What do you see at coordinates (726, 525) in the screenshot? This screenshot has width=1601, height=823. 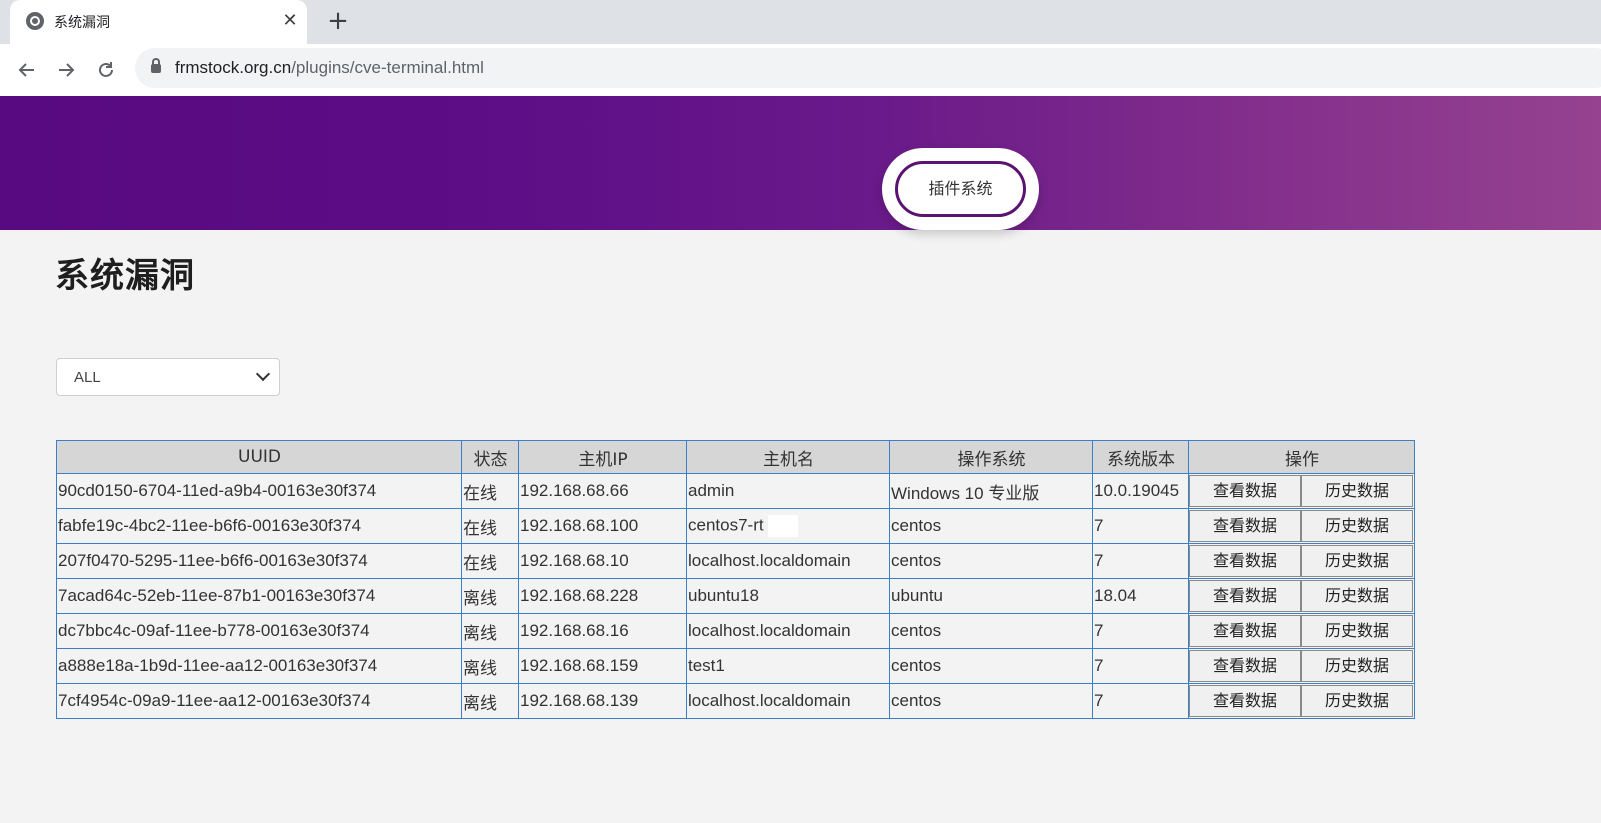 I see `cell-hostname: centos7-rt` at bounding box center [726, 525].